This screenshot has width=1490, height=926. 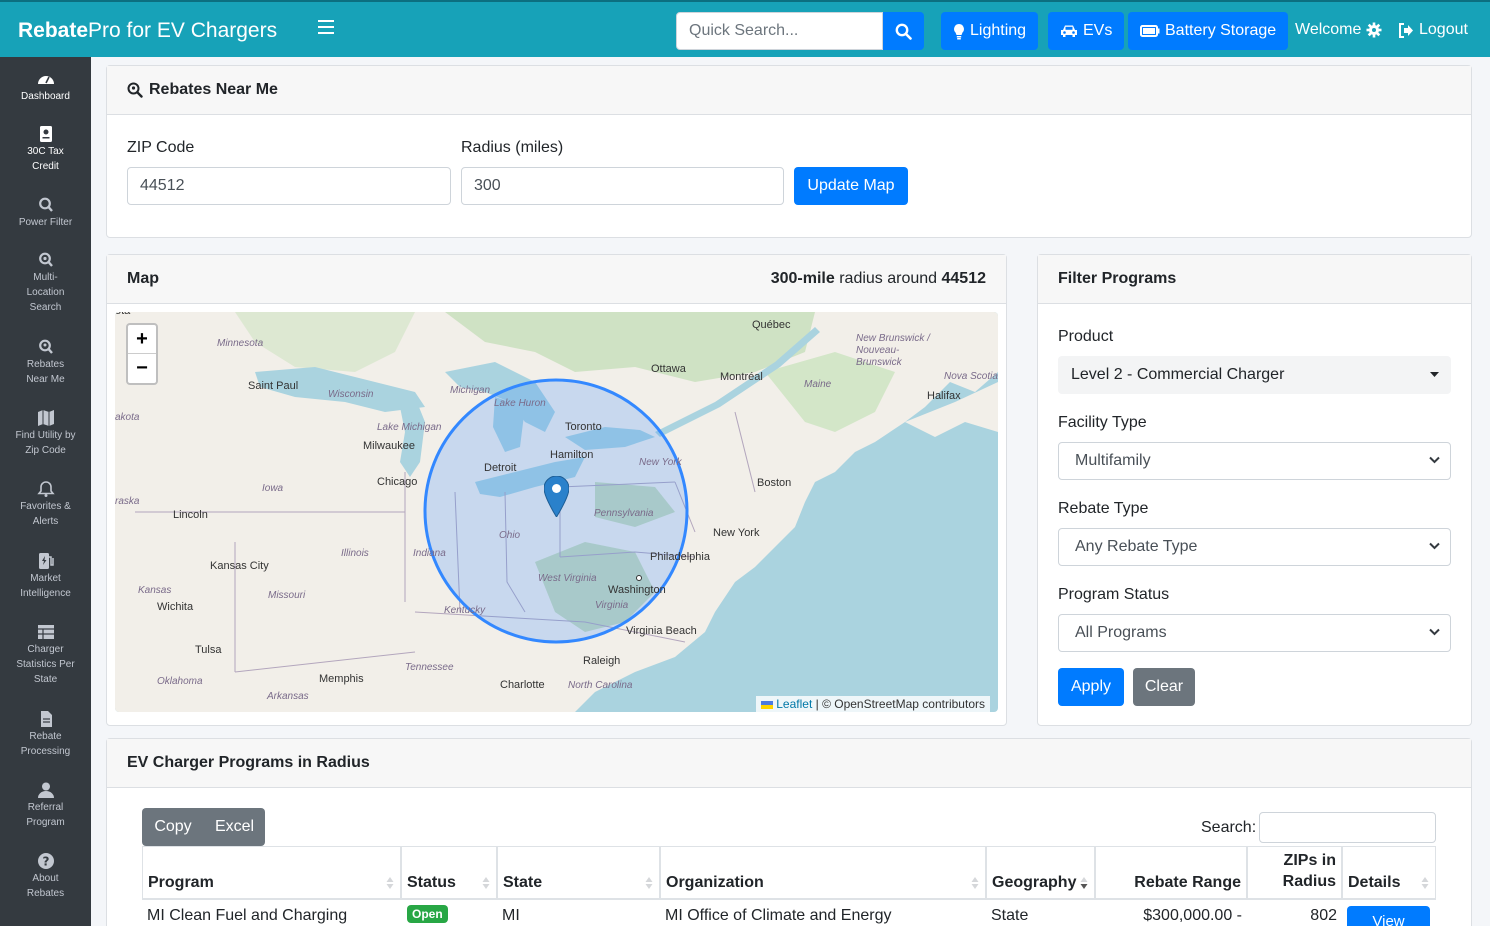 What do you see at coordinates (872, 704) in the screenshot?
I see `map-attribution: Leaflet | © OpenStreetMap contributors` at bounding box center [872, 704].